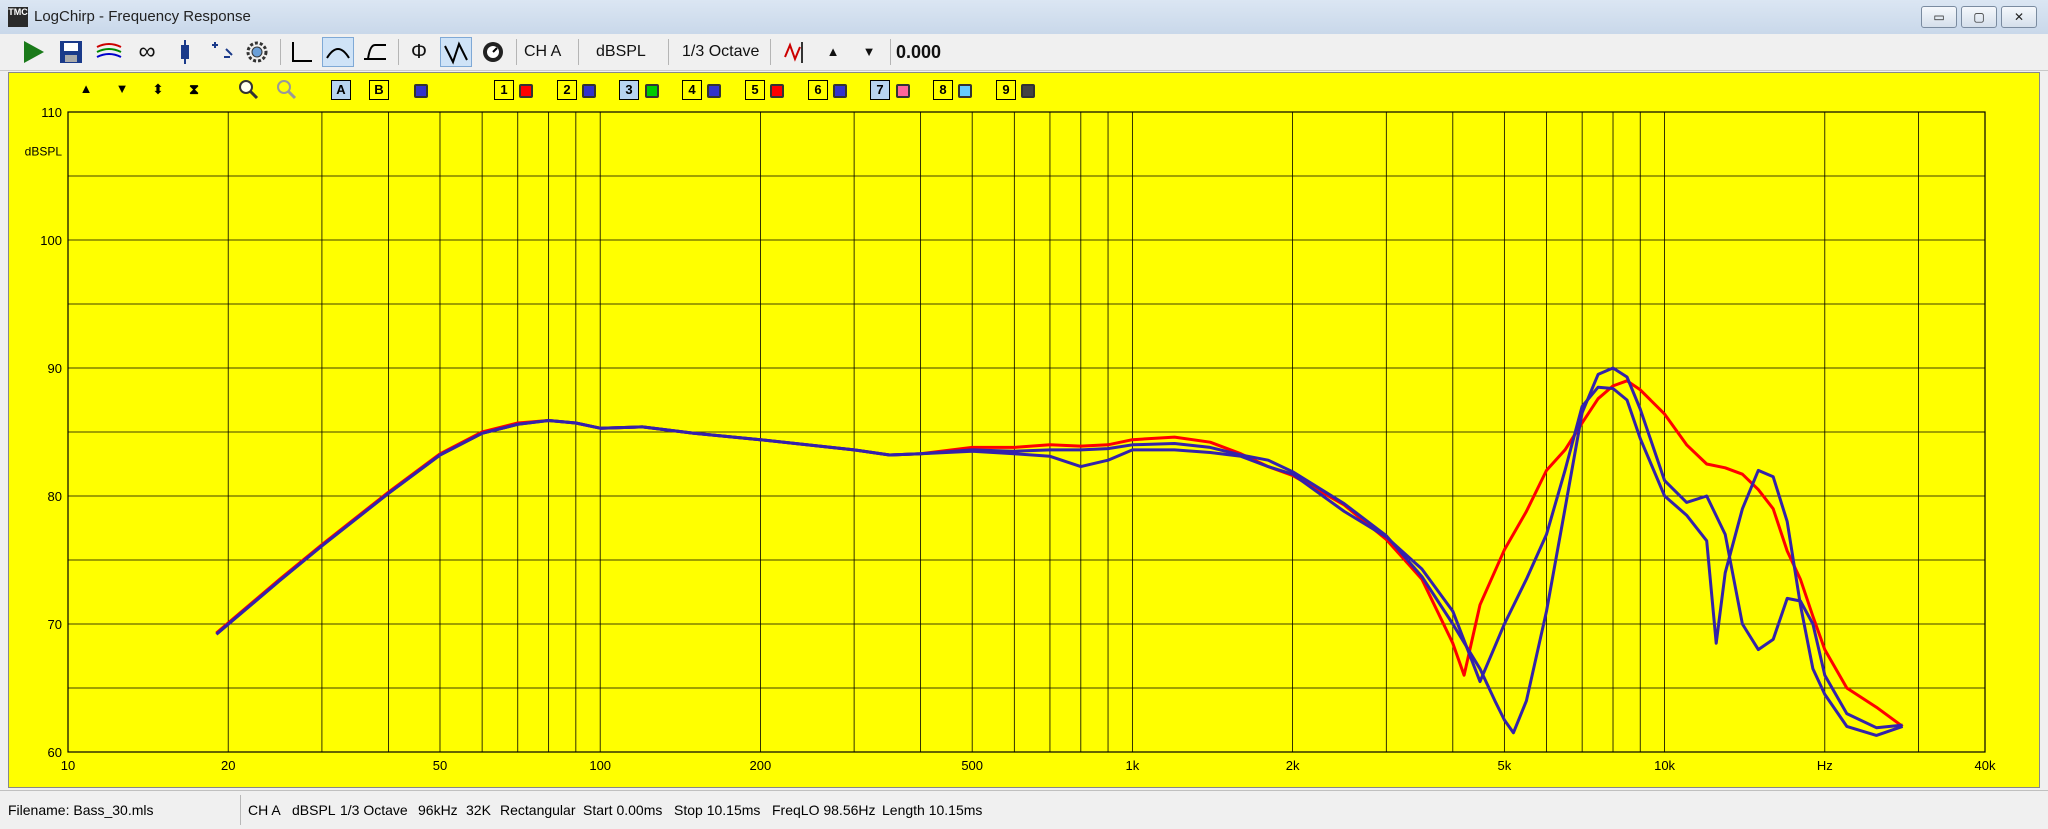  What do you see at coordinates (51, 112) in the screenshot?
I see `y-tick-label: 110` at bounding box center [51, 112].